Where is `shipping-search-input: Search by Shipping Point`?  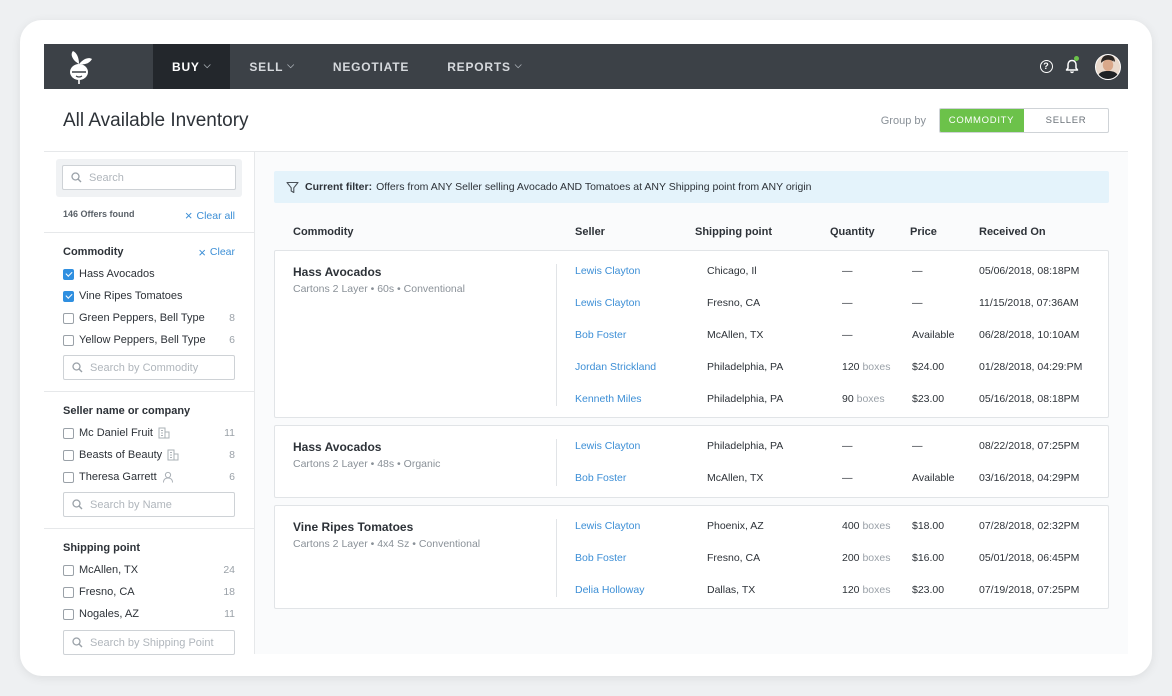
shipping-search-input: Search by Shipping Point is located at coordinates (149, 642).